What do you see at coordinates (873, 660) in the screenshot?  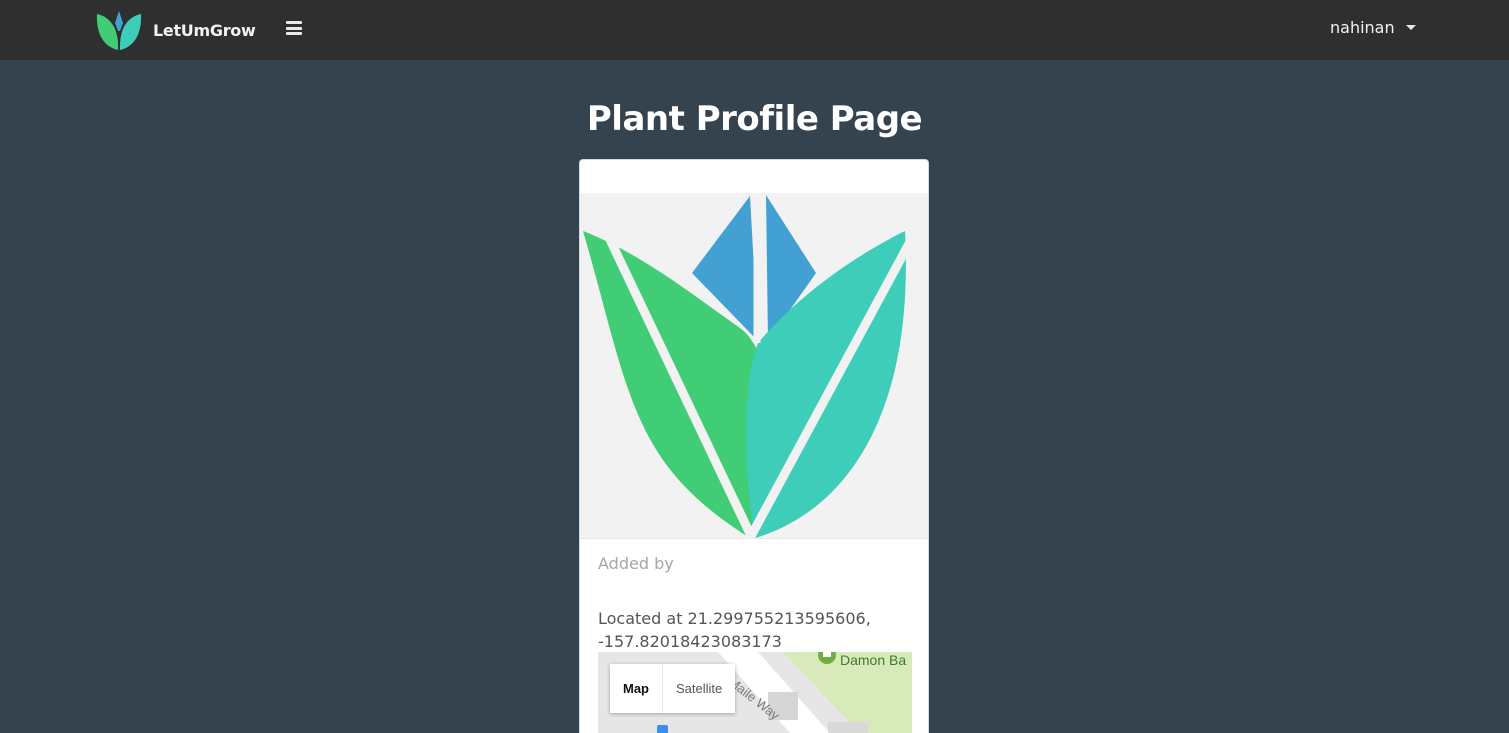 I see `map-park-label: Damon Ba` at bounding box center [873, 660].